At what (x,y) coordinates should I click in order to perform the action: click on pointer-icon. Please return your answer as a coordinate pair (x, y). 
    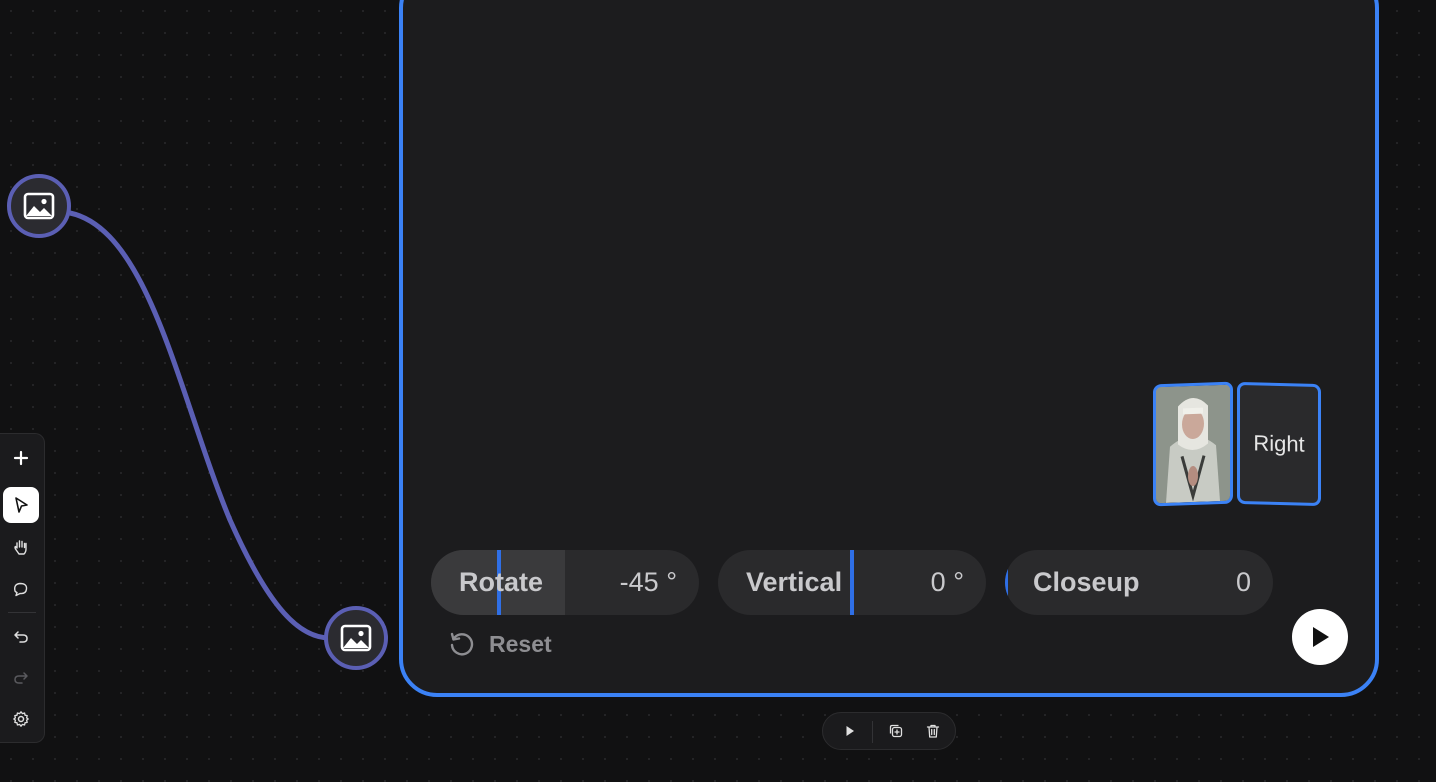
    Looking at the image, I should click on (21, 505).